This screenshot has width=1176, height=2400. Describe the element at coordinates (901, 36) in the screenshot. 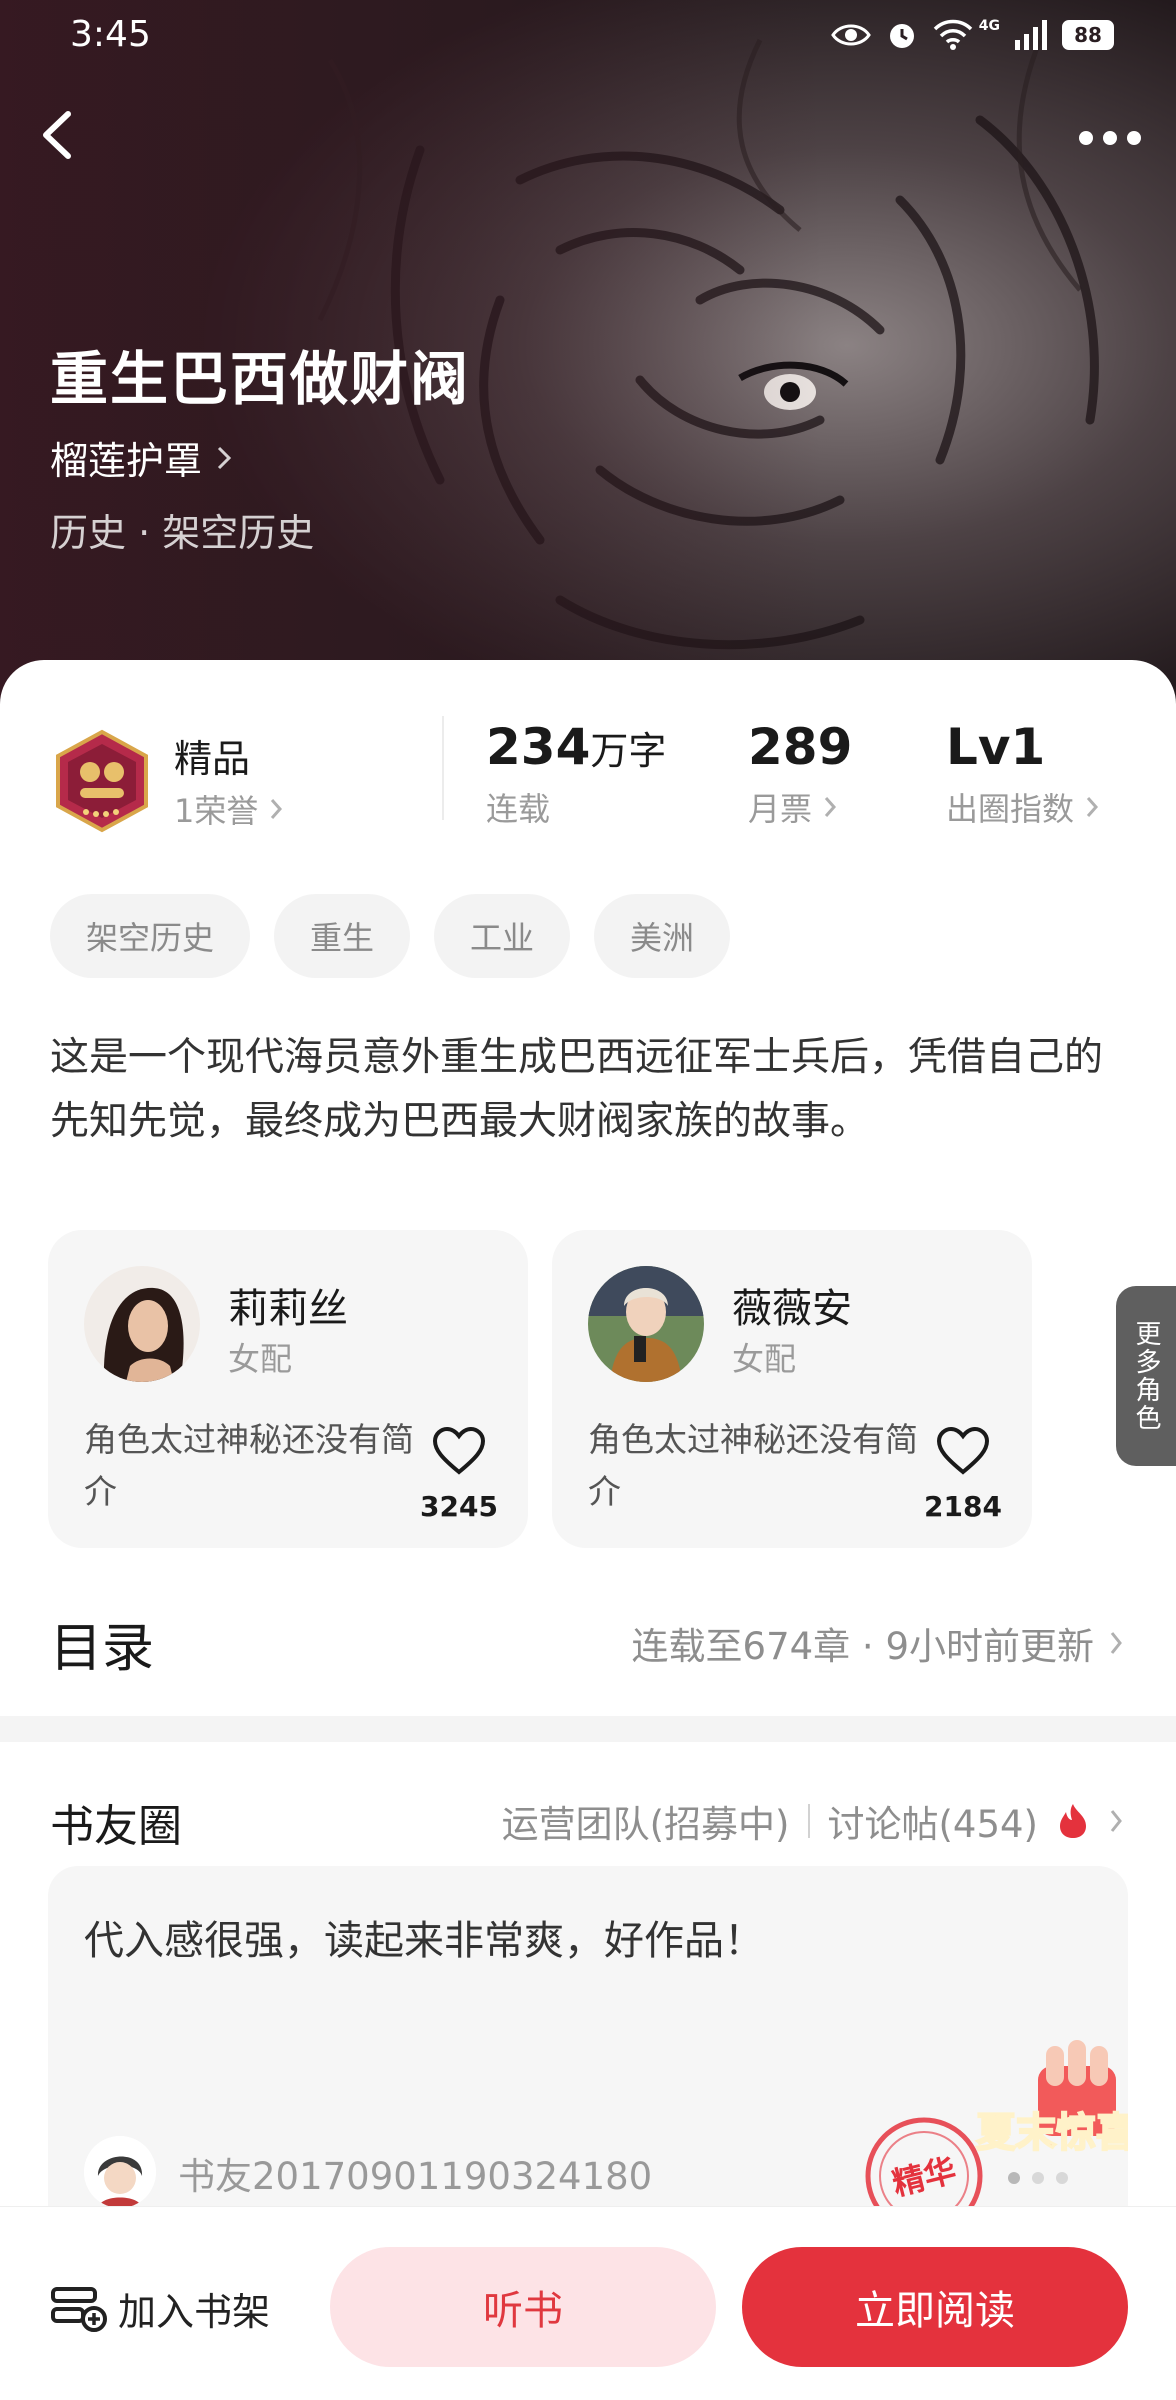

I see `alarm-icon` at that location.